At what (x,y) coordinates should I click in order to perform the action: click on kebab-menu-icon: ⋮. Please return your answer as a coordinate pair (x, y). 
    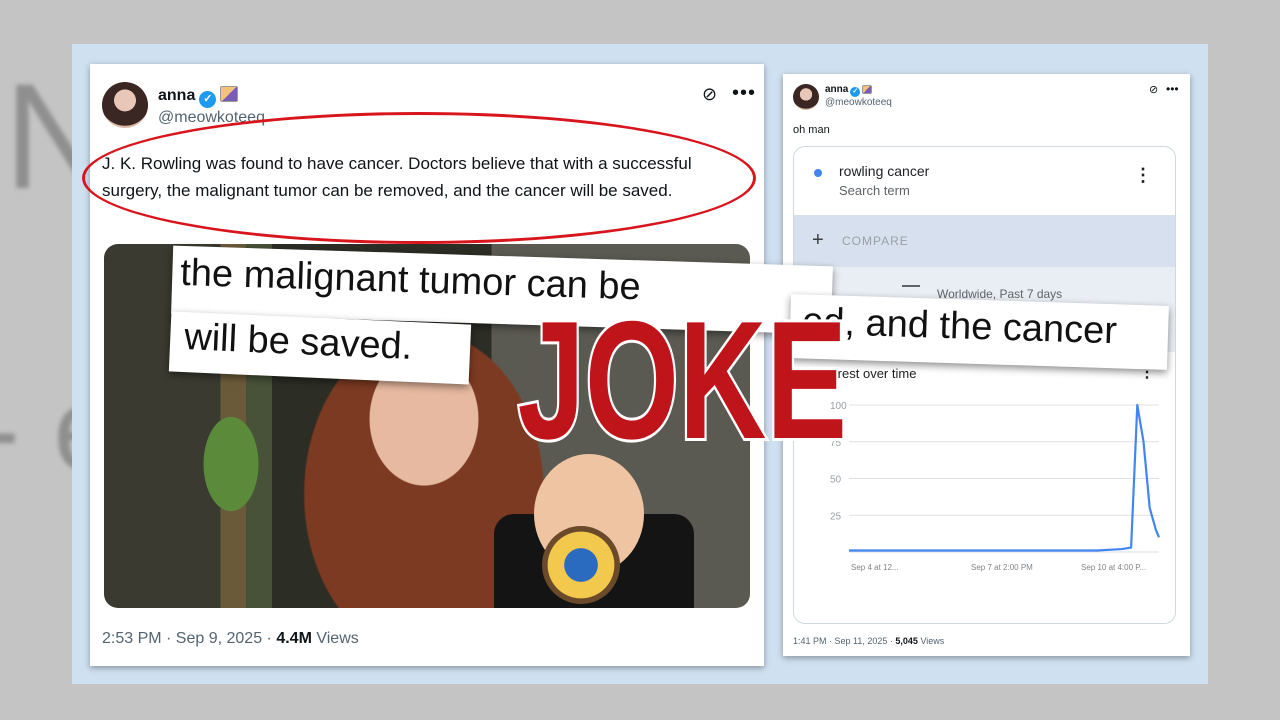
    Looking at the image, I should click on (1143, 175).